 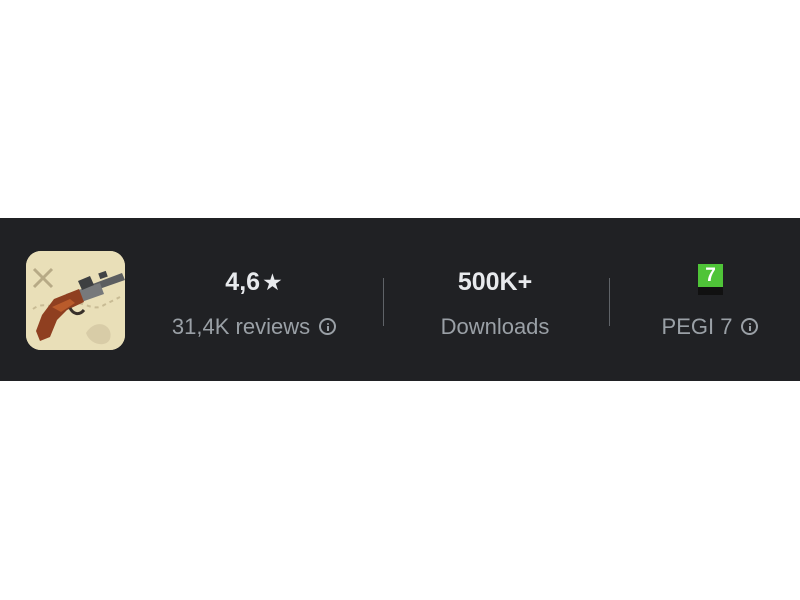 I want to click on rating-number: 4,6, so click(x=243, y=282).